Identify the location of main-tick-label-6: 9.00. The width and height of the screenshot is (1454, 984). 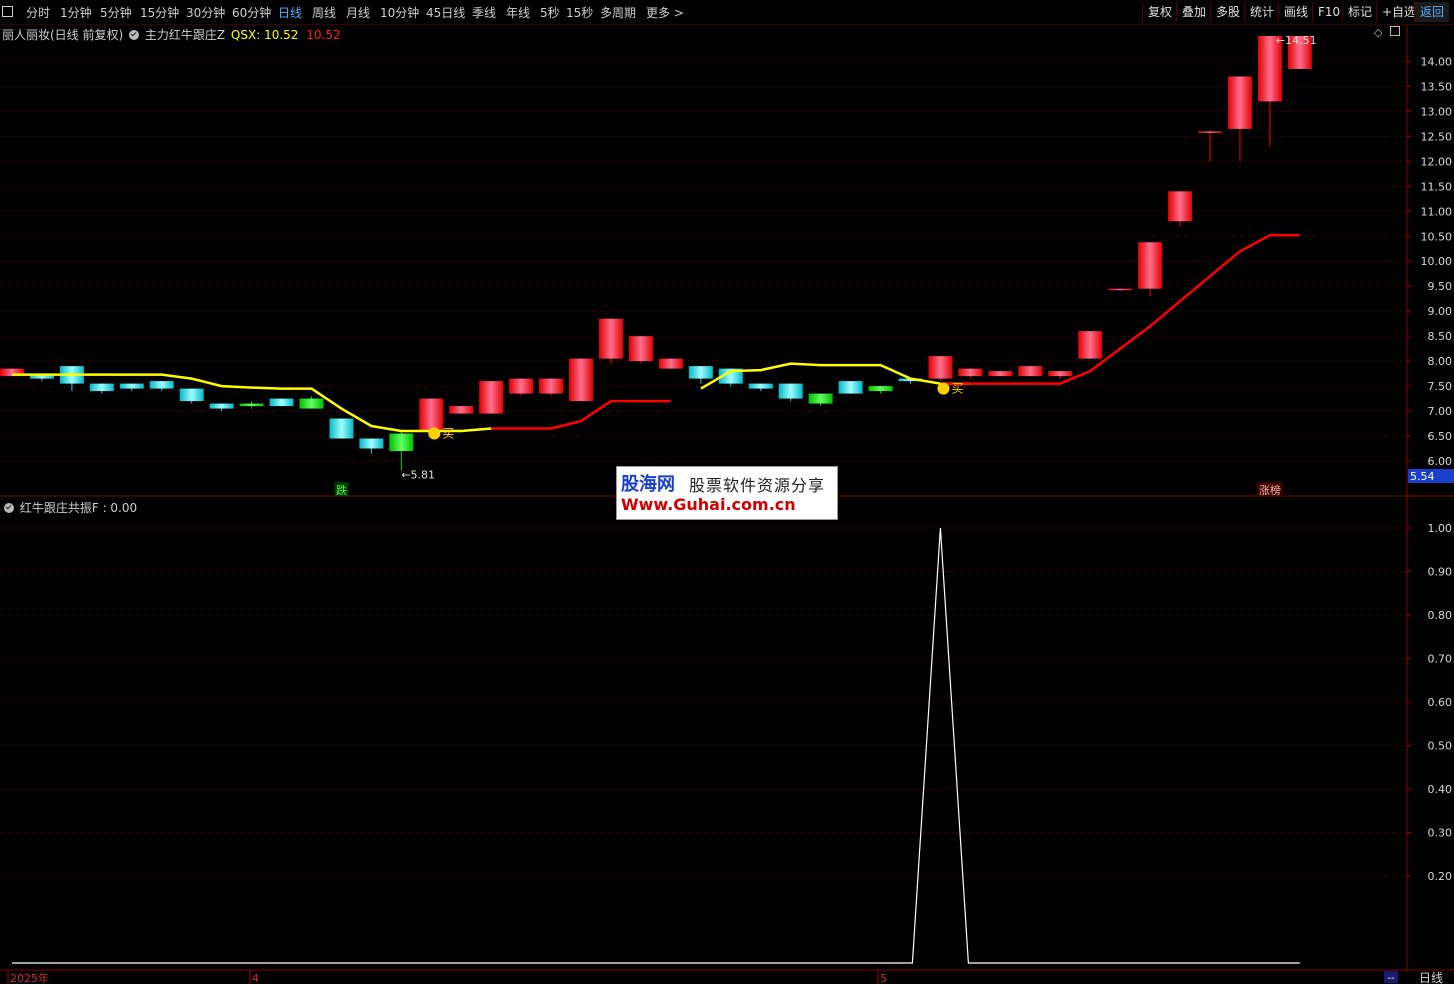
(1440, 311).